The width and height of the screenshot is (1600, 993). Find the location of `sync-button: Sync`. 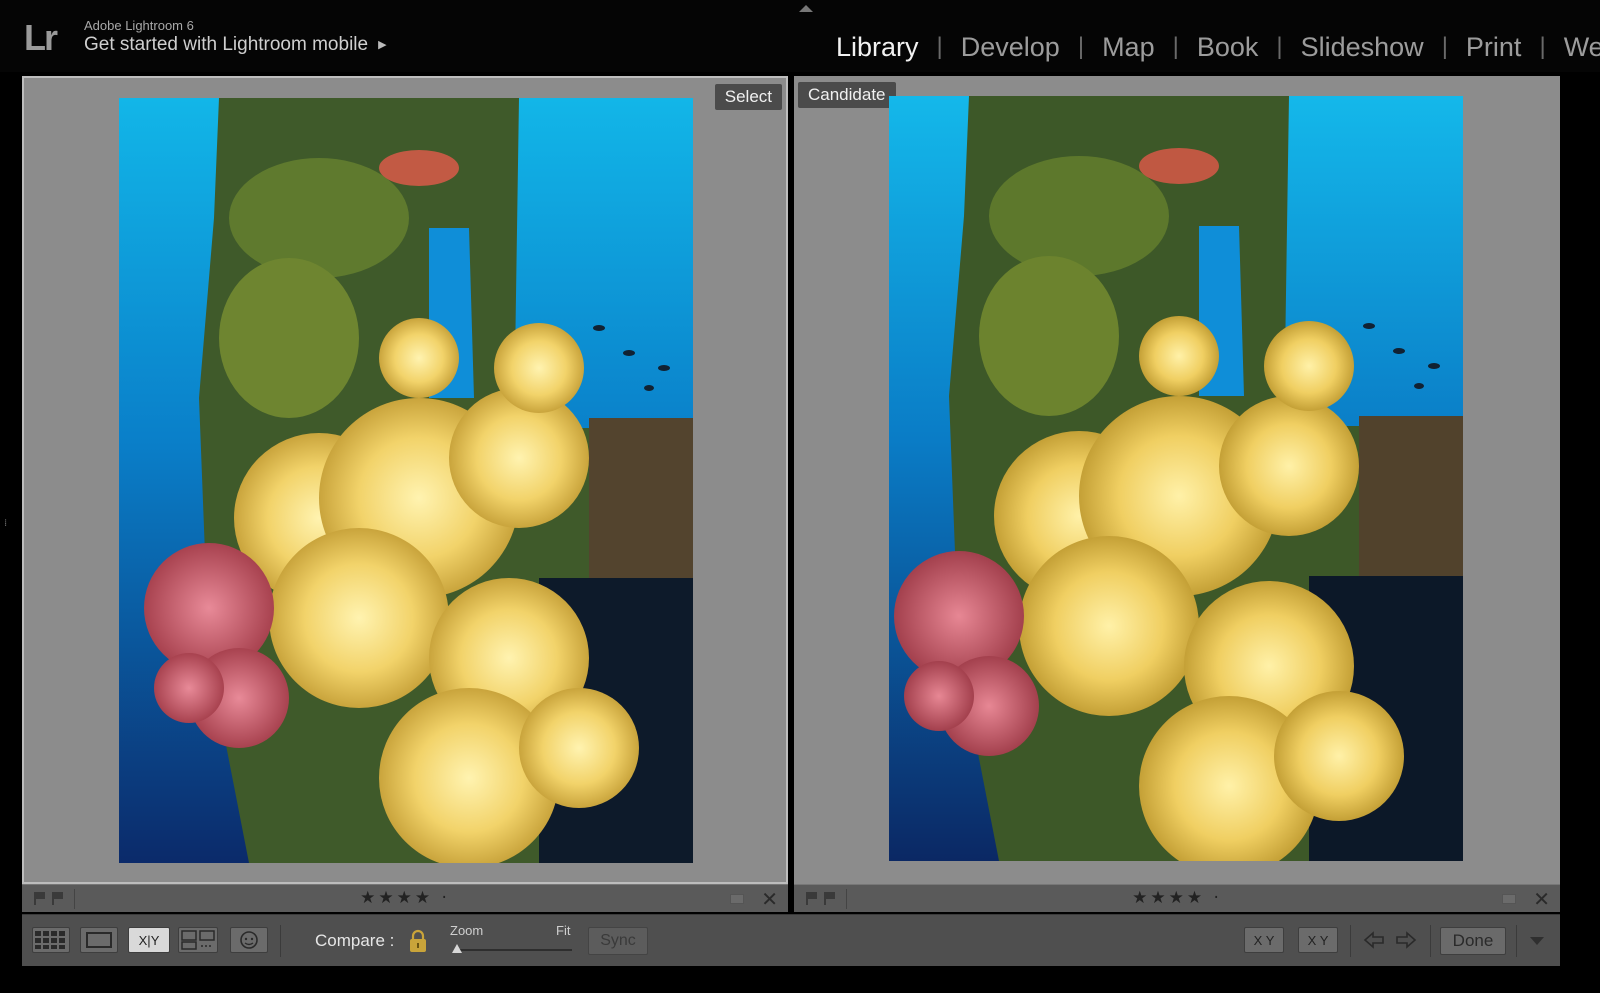

sync-button: Sync is located at coordinates (618, 941).